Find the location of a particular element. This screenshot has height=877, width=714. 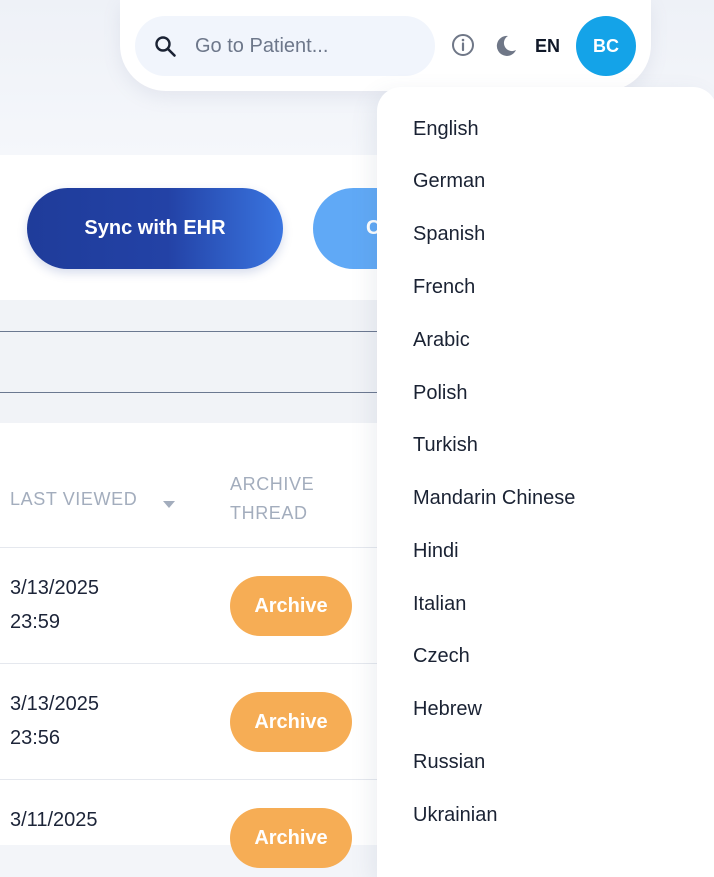

language-option-mandarin-chinese: Mandarin Chinese is located at coordinates (494, 498).